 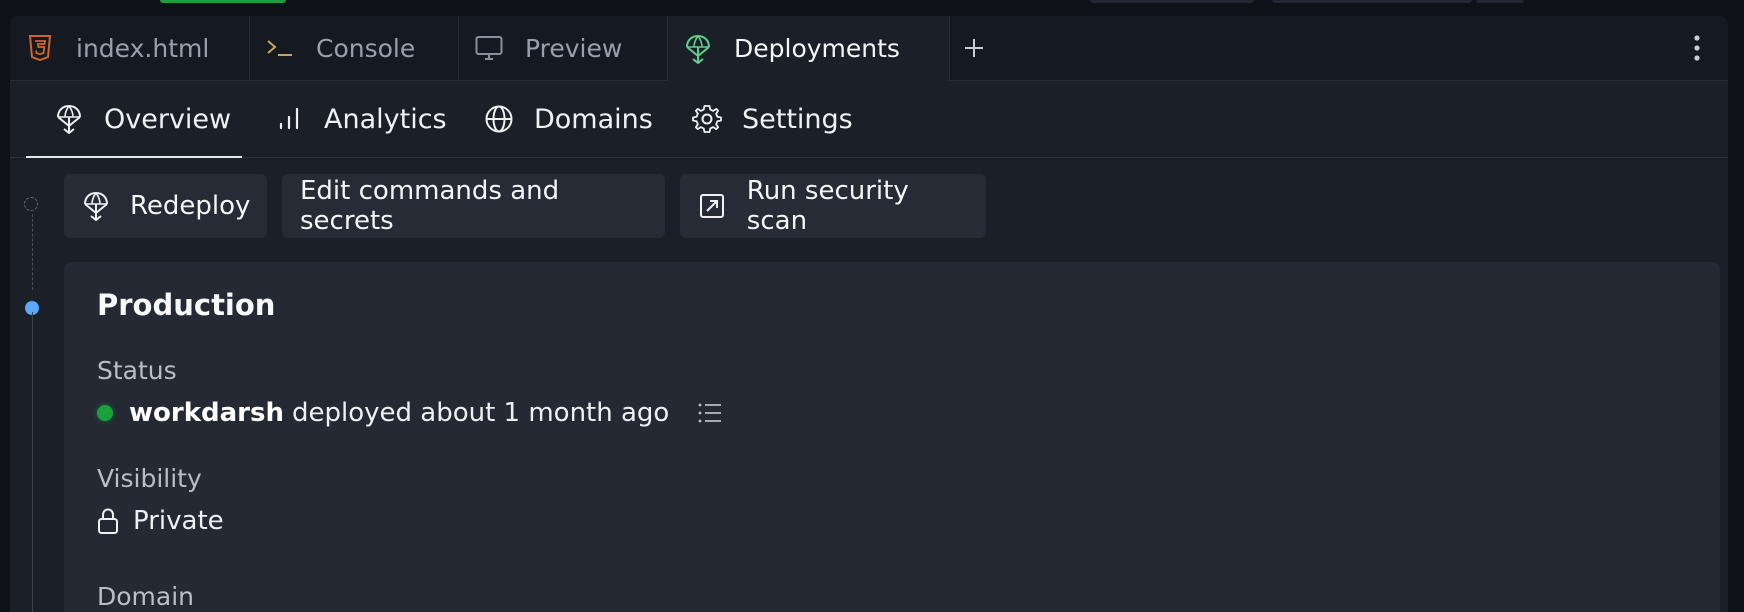 I want to click on external-link-icon, so click(x=712, y=206).